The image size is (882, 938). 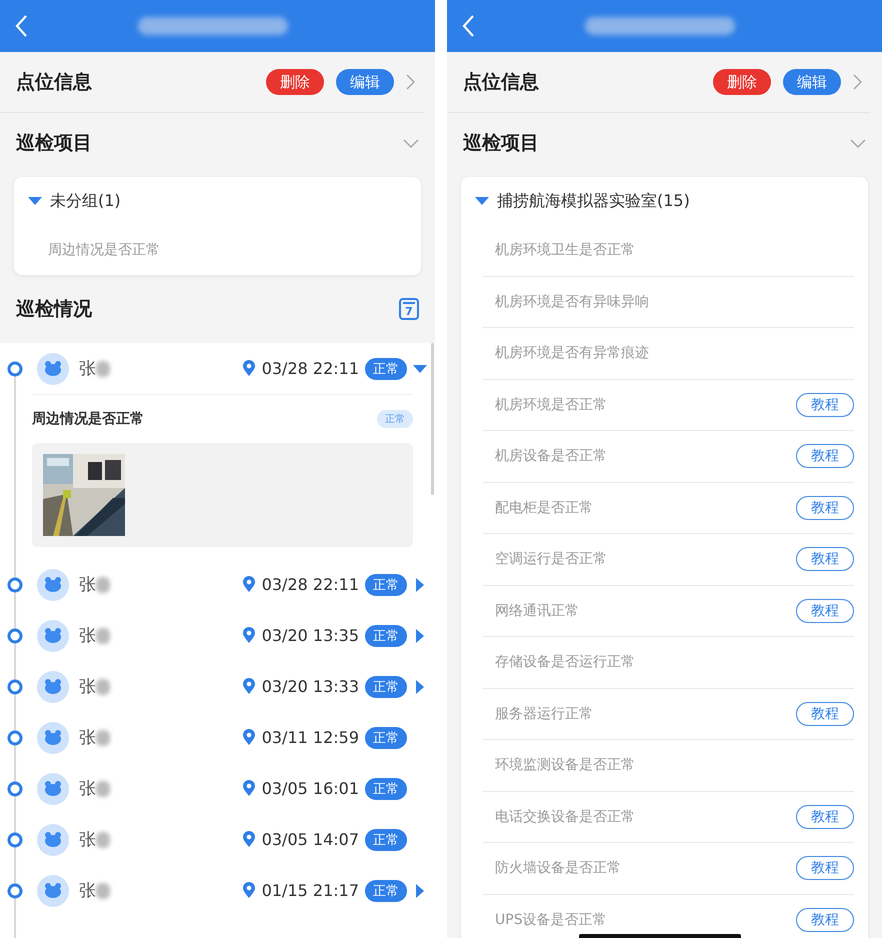 What do you see at coordinates (544, 507) in the screenshot?
I see `check-item: 配电柜是否正常` at bounding box center [544, 507].